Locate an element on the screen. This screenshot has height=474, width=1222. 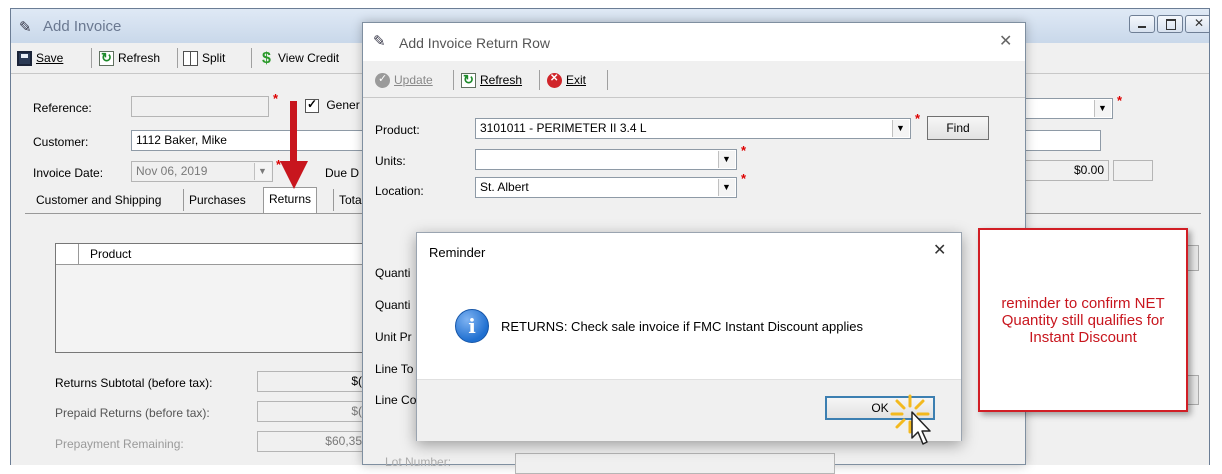
save-label: Save is located at coordinates (50, 58).